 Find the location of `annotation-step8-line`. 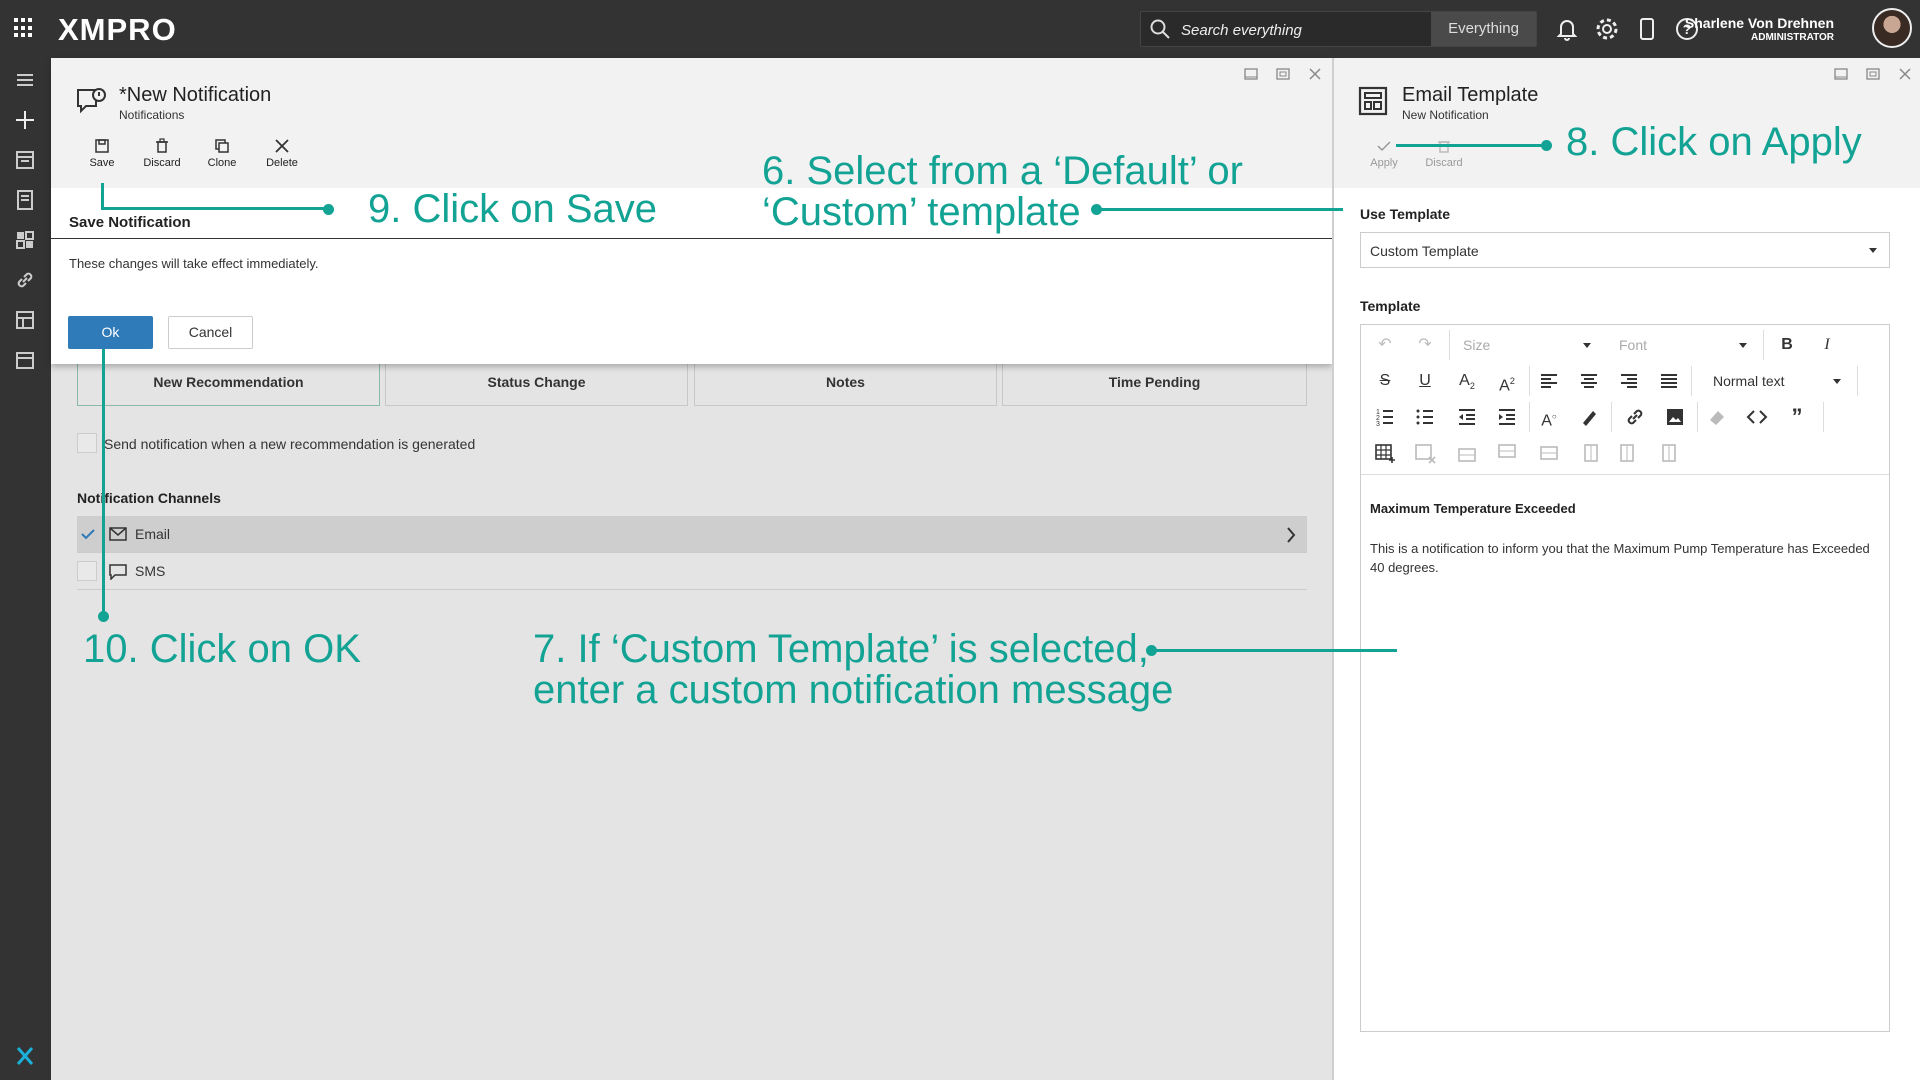

annotation-step8-line is located at coordinates (1471, 145).